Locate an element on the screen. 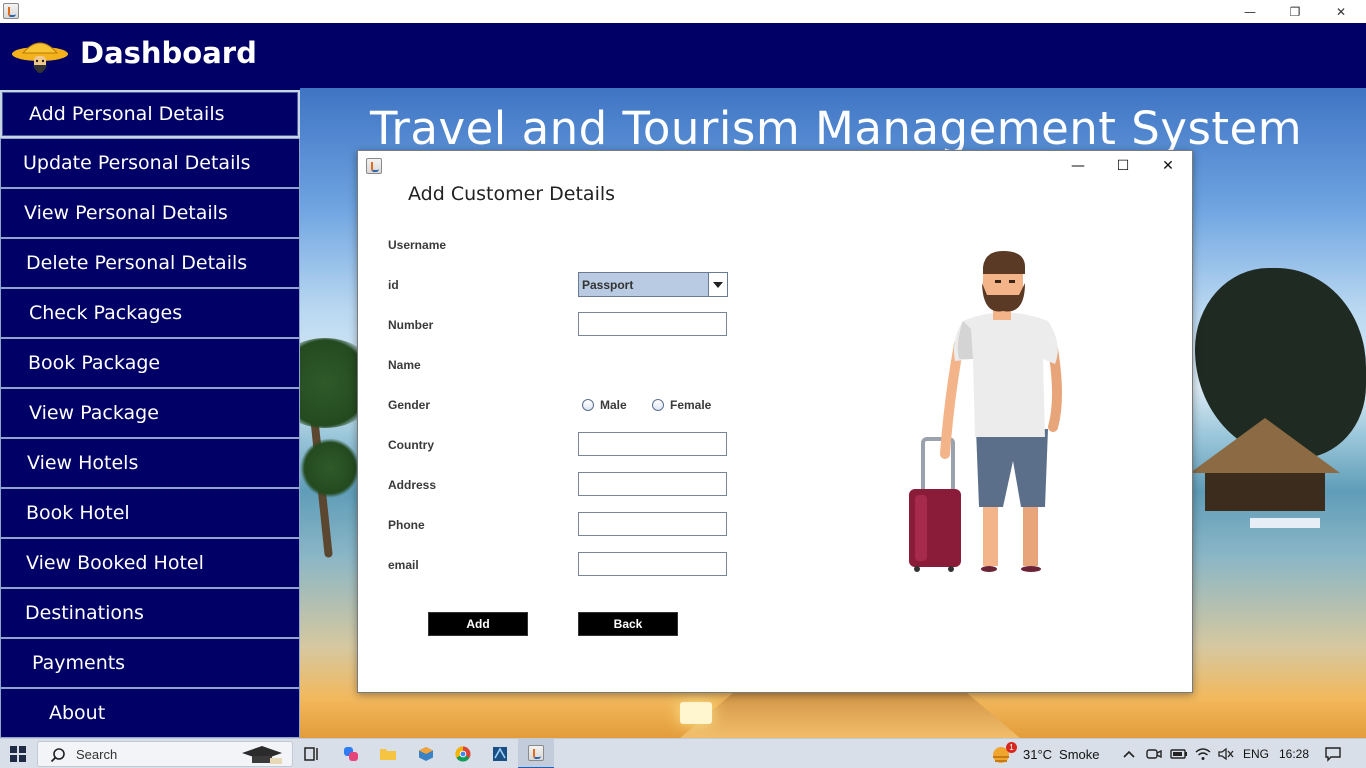 This screenshot has height=768, width=1366. battery-tray-button is located at coordinates (1179, 753).